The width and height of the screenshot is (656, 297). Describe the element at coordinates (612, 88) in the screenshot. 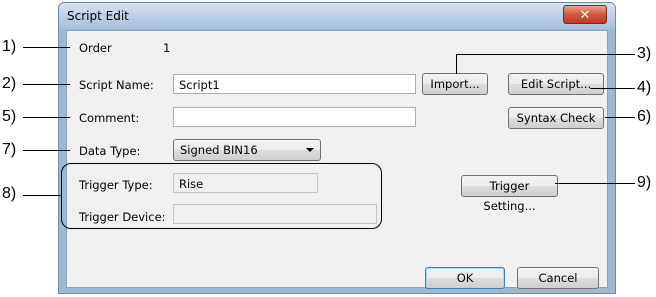

I see `callout-4-line` at that location.